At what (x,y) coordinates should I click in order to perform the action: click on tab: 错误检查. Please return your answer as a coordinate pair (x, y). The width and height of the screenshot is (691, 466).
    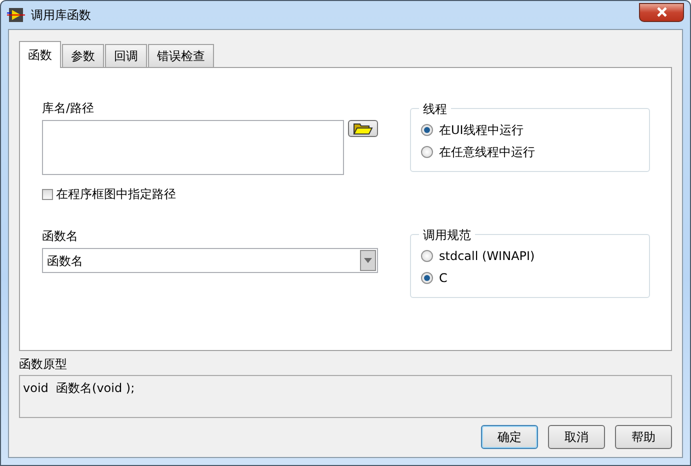
    Looking at the image, I should click on (181, 55).